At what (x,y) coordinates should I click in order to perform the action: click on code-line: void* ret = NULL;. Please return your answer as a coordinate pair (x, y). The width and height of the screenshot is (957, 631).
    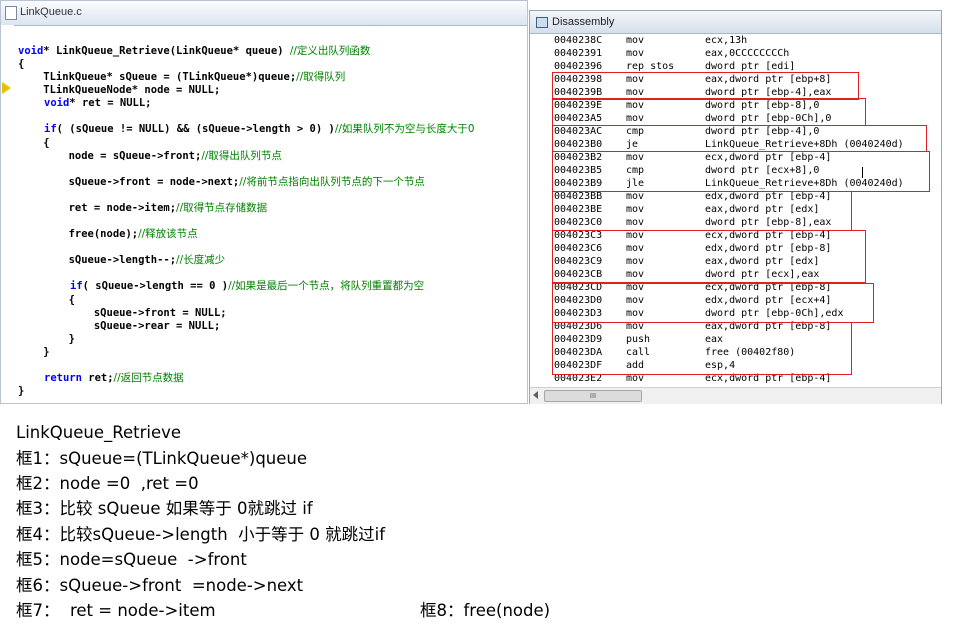
    Looking at the image, I should click on (98, 103).